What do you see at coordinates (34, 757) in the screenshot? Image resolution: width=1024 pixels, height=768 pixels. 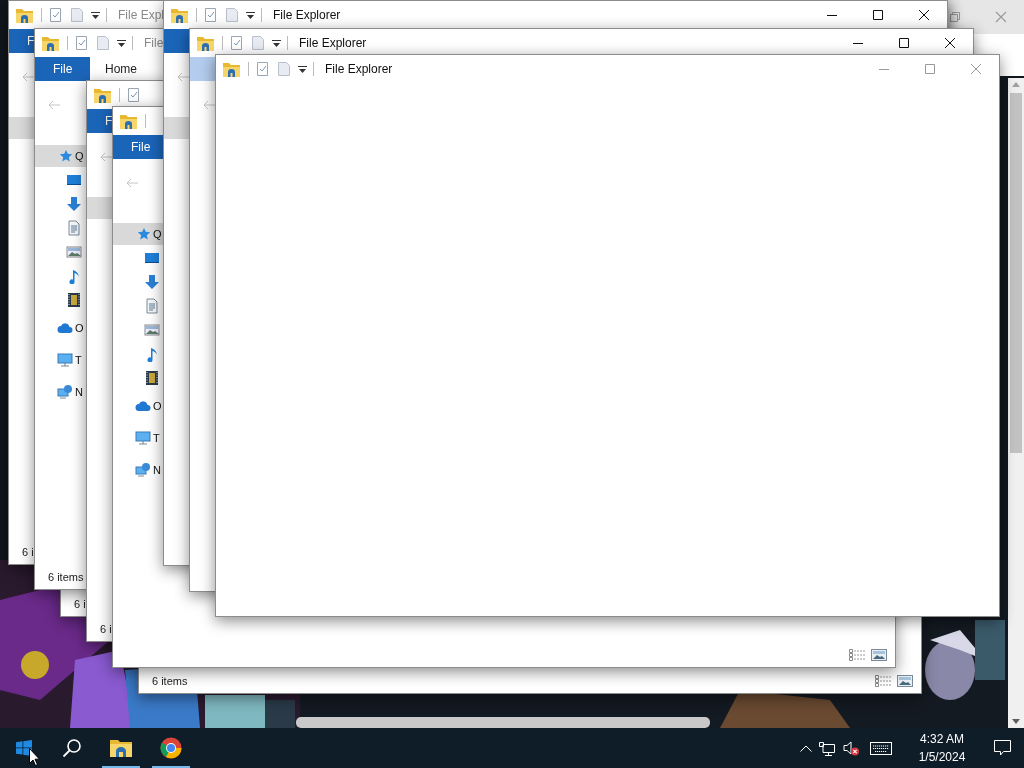 I see `mouse-pointer-icon` at bounding box center [34, 757].